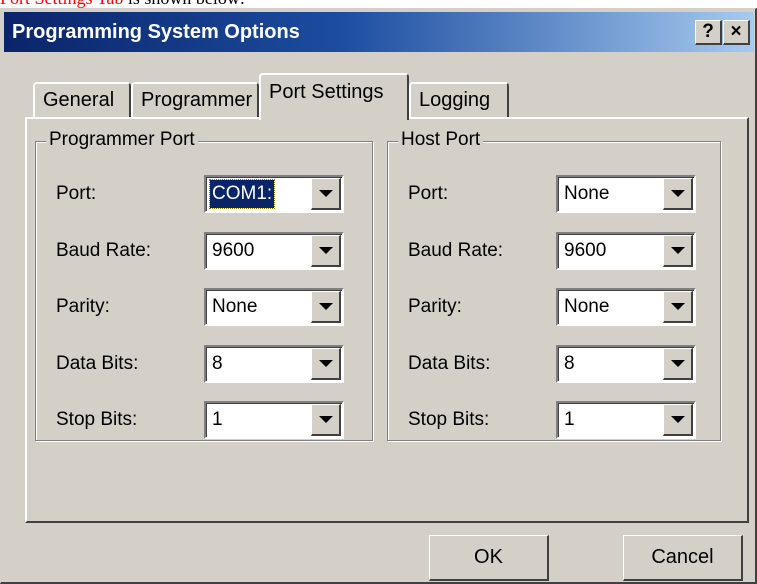  I want to click on tab-programmer: Programmer, so click(195, 100).